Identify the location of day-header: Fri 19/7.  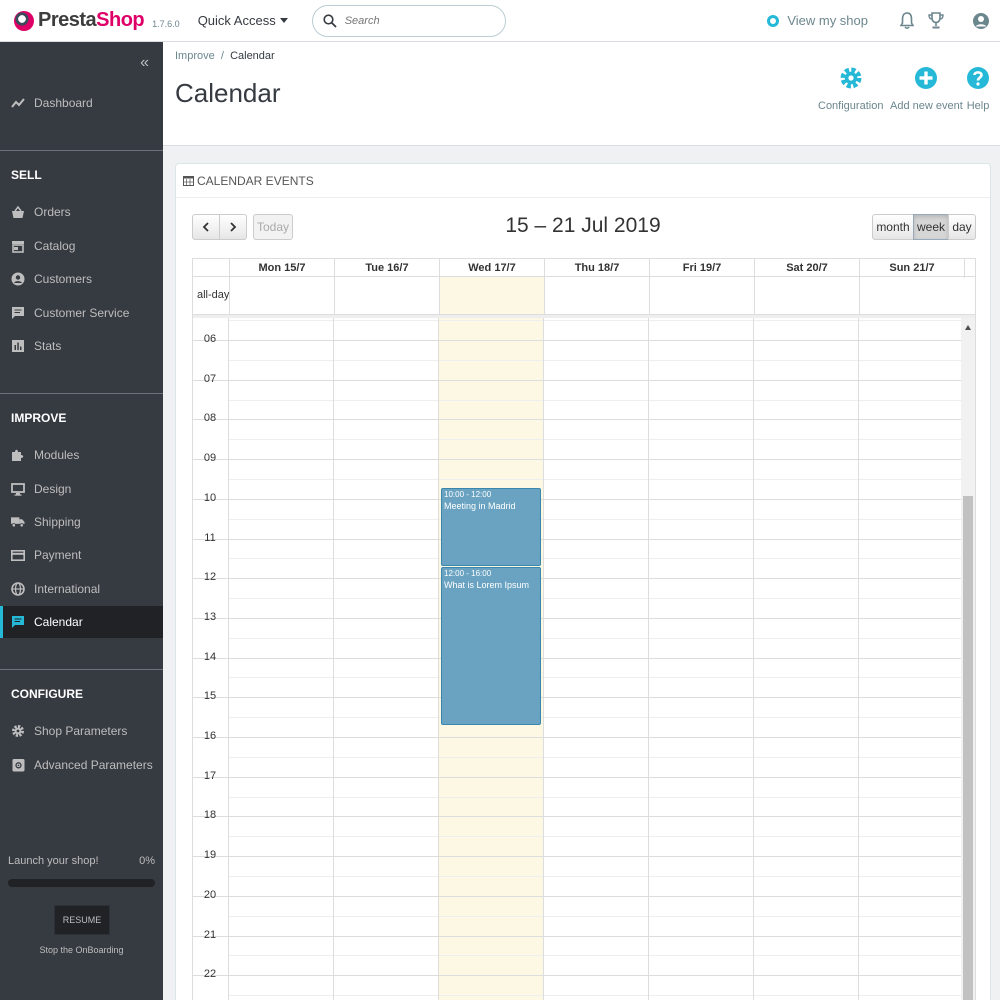
(701, 268).